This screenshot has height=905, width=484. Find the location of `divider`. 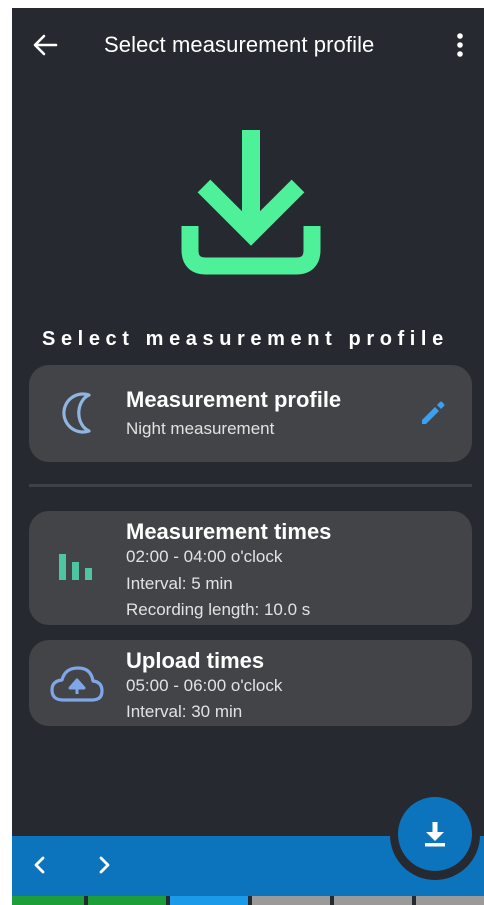

divider is located at coordinates (250, 485).